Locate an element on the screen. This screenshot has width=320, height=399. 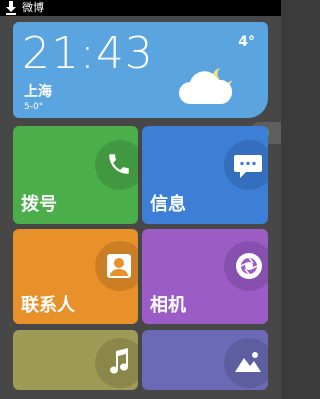
gallery-tile is located at coordinates (205, 360).